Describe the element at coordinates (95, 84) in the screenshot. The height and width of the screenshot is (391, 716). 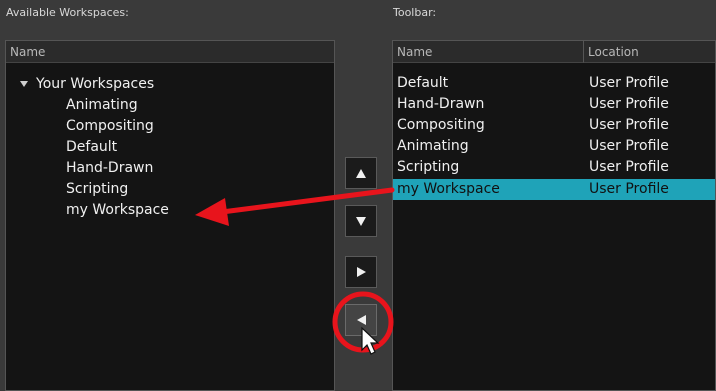
I see `tree-root-label: Your Workspaces` at that location.